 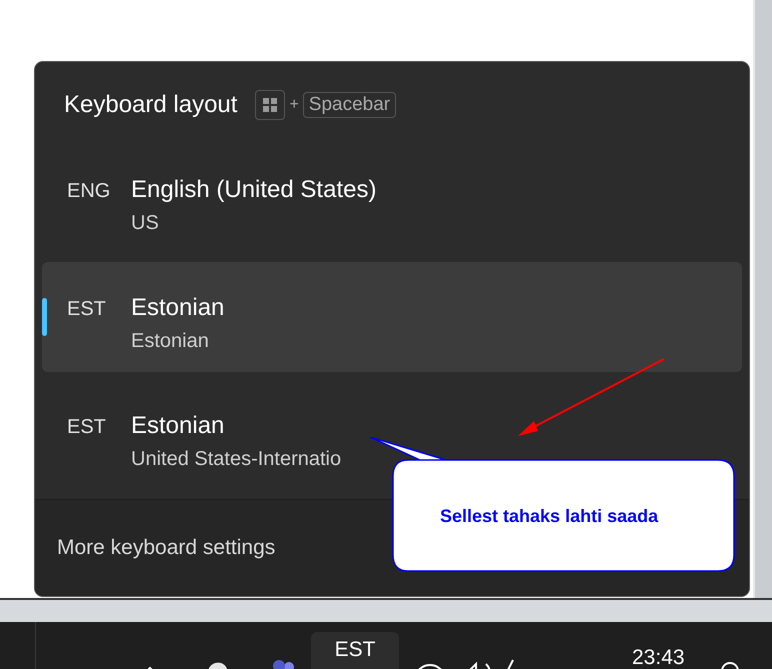 What do you see at coordinates (294, 105) in the screenshot?
I see `plus-sign: +` at bounding box center [294, 105].